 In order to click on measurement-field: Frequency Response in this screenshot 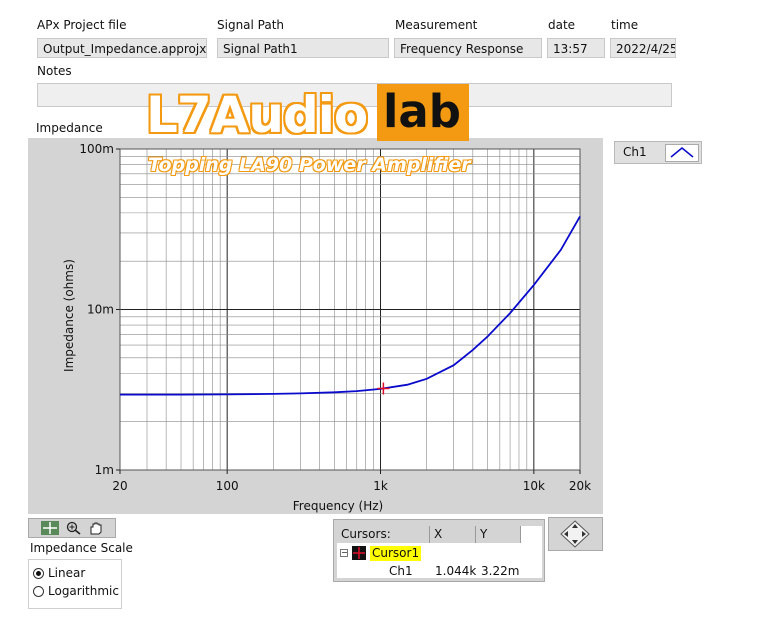, I will do `click(468, 48)`.